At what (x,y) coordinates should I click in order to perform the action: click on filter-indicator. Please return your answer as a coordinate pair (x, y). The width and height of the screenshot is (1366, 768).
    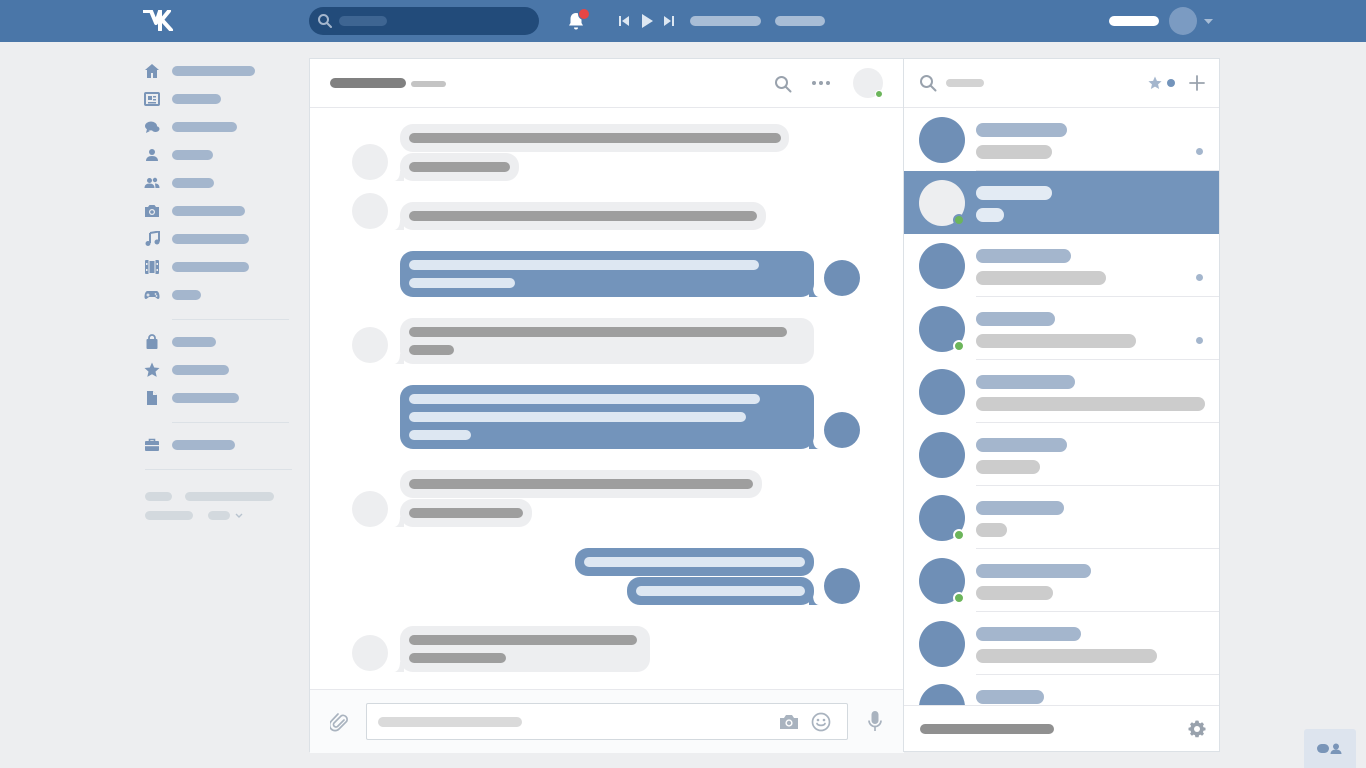
    Looking at the image, I should click on (1171, 83).